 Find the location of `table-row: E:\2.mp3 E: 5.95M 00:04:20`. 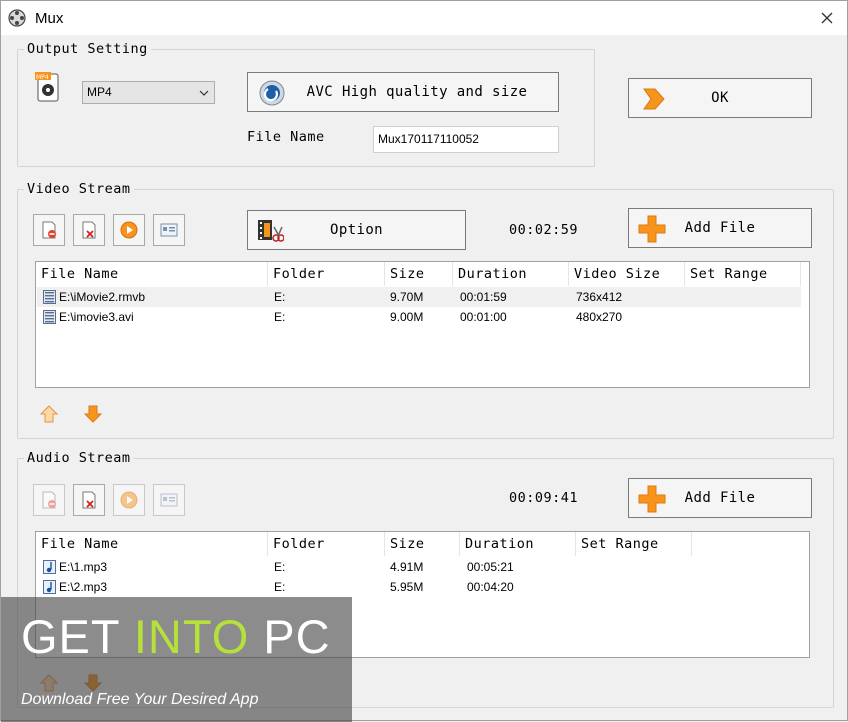

table-row: E:\2.mp3 E: 5.95M 00:04:20 is located at coordinates (419, 587).